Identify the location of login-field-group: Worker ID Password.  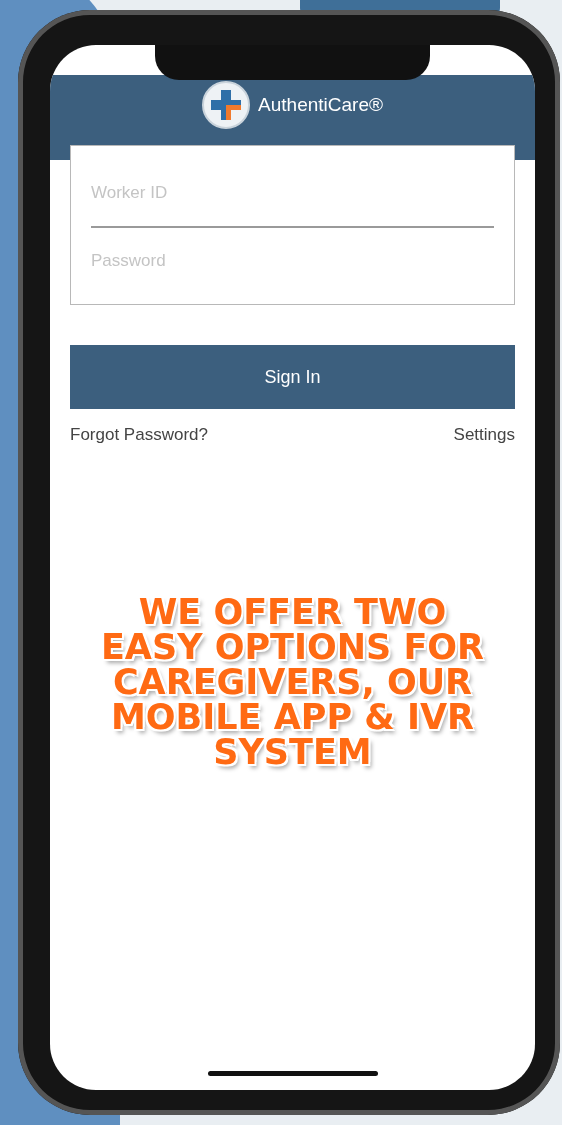
(292, 225).